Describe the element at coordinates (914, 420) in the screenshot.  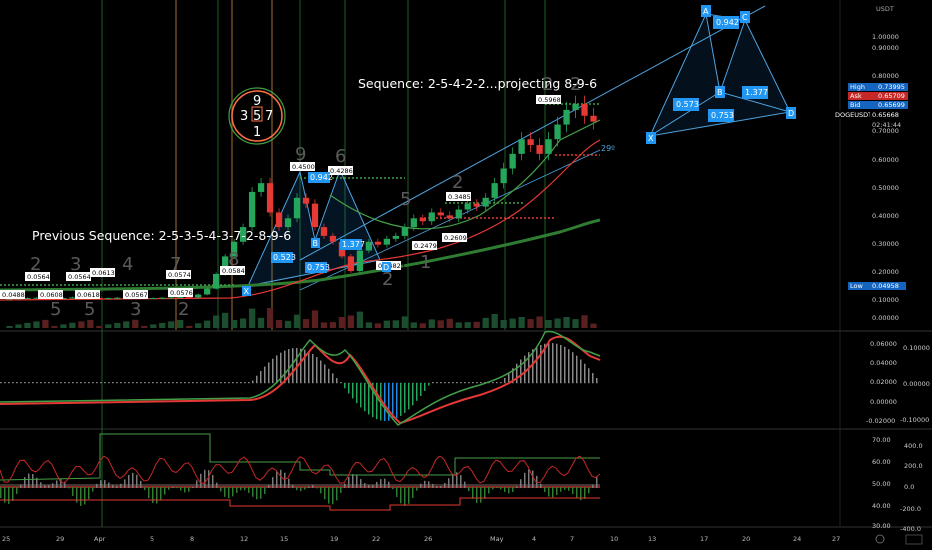
I see `svg-text: -0.10000` at that location.